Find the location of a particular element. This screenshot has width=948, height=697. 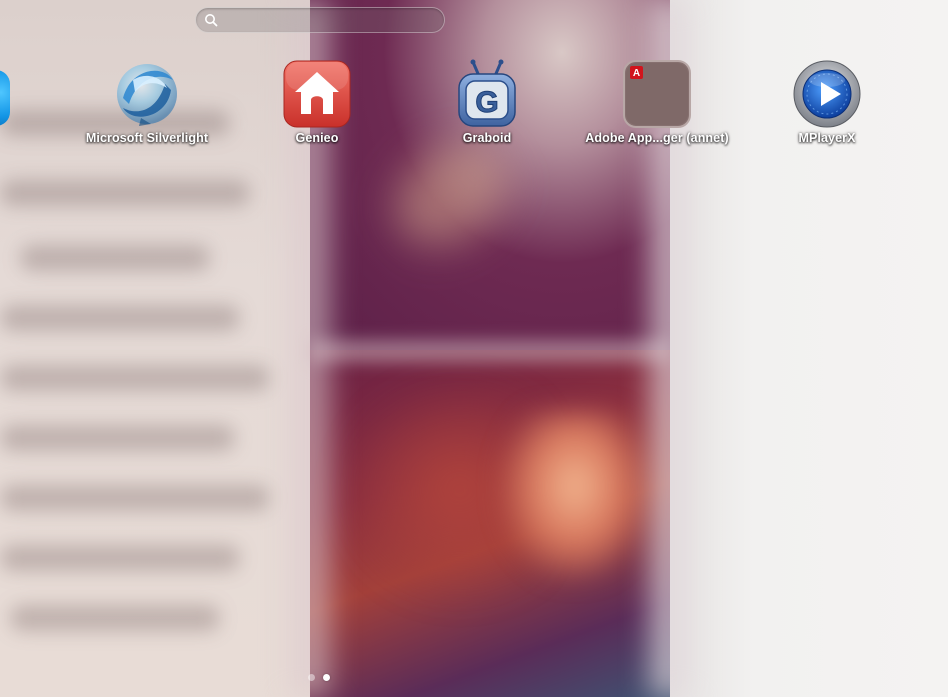

graboid-tv-icon: G is located at coordinates (487, 94).